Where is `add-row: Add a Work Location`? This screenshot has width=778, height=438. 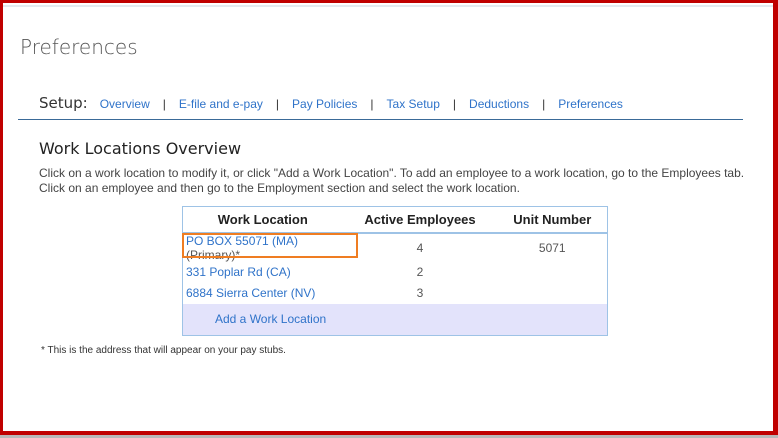 add-row: Add a Work Location is located at coordinates (395, 319).